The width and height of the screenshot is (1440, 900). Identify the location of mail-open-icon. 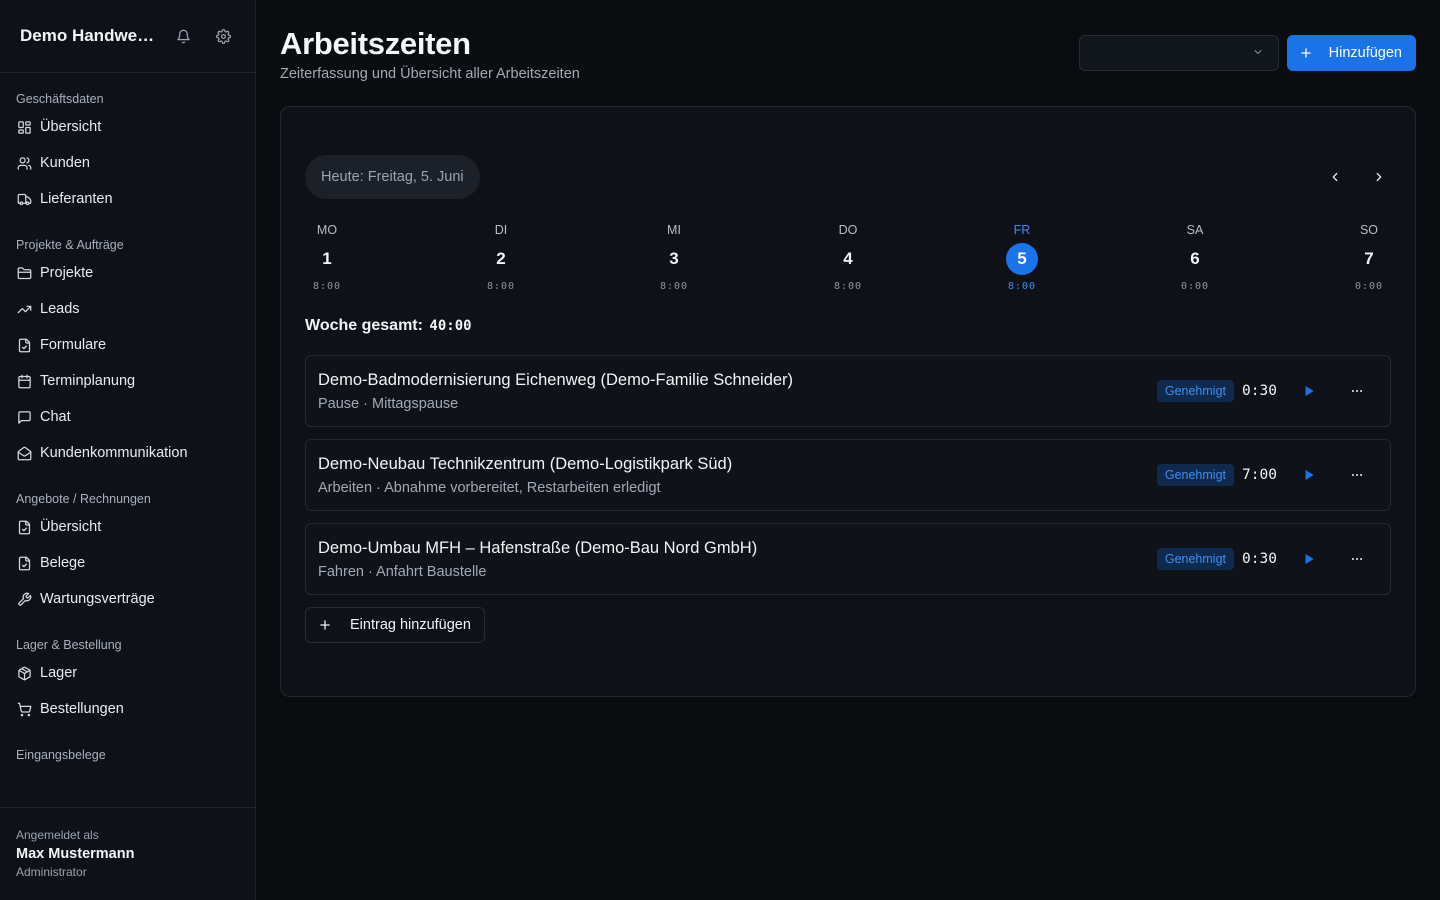
(24, 453).